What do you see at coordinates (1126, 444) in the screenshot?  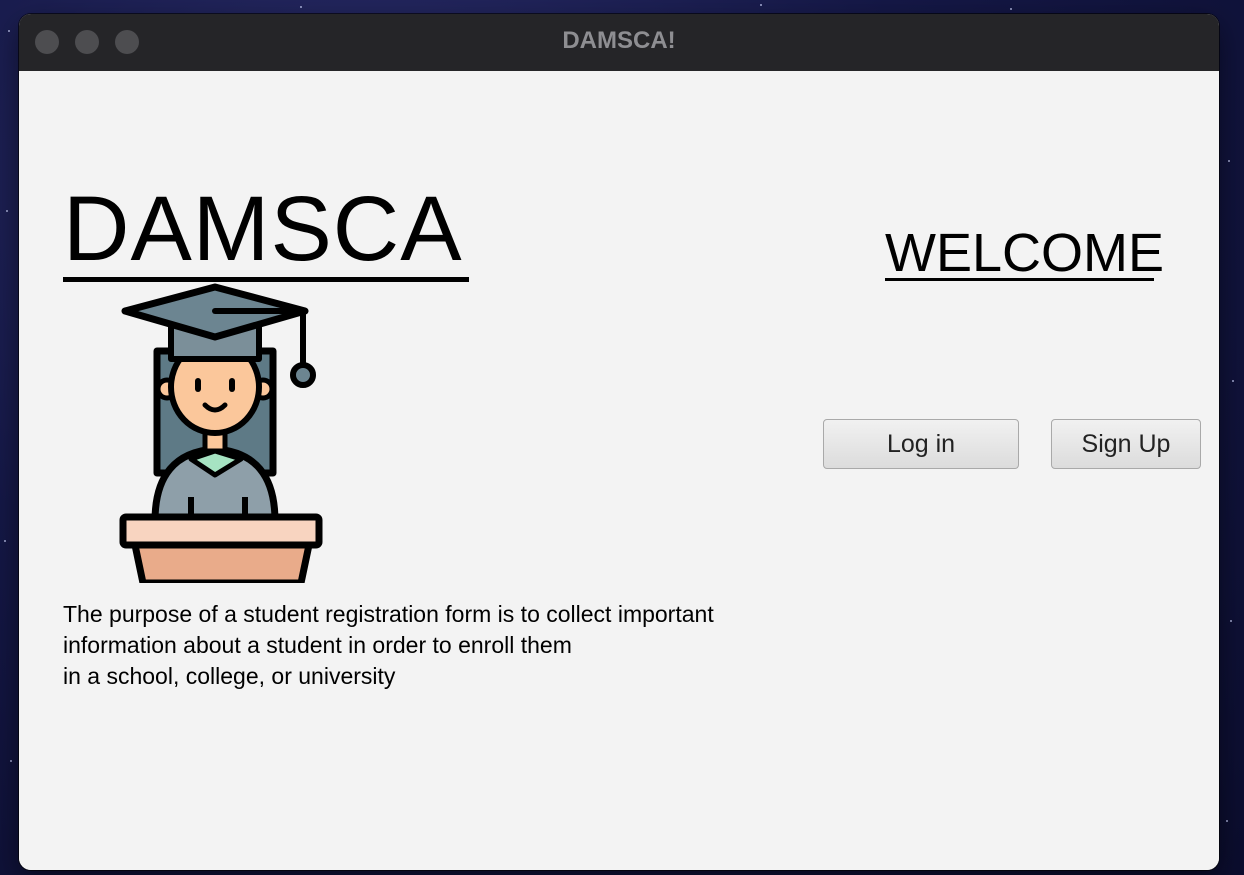 I see `signup-button: Sign Up` at bounding box center [1126, 444].